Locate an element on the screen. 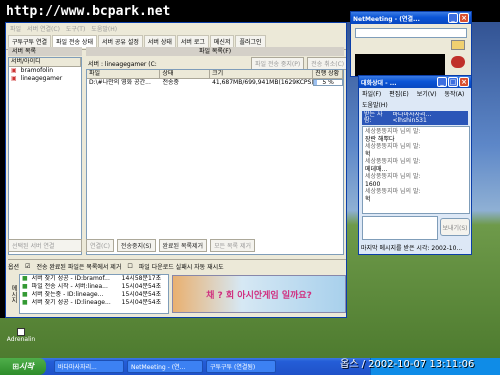  server-column-header: 서버/아이디 is located at coordinates (45, 62).